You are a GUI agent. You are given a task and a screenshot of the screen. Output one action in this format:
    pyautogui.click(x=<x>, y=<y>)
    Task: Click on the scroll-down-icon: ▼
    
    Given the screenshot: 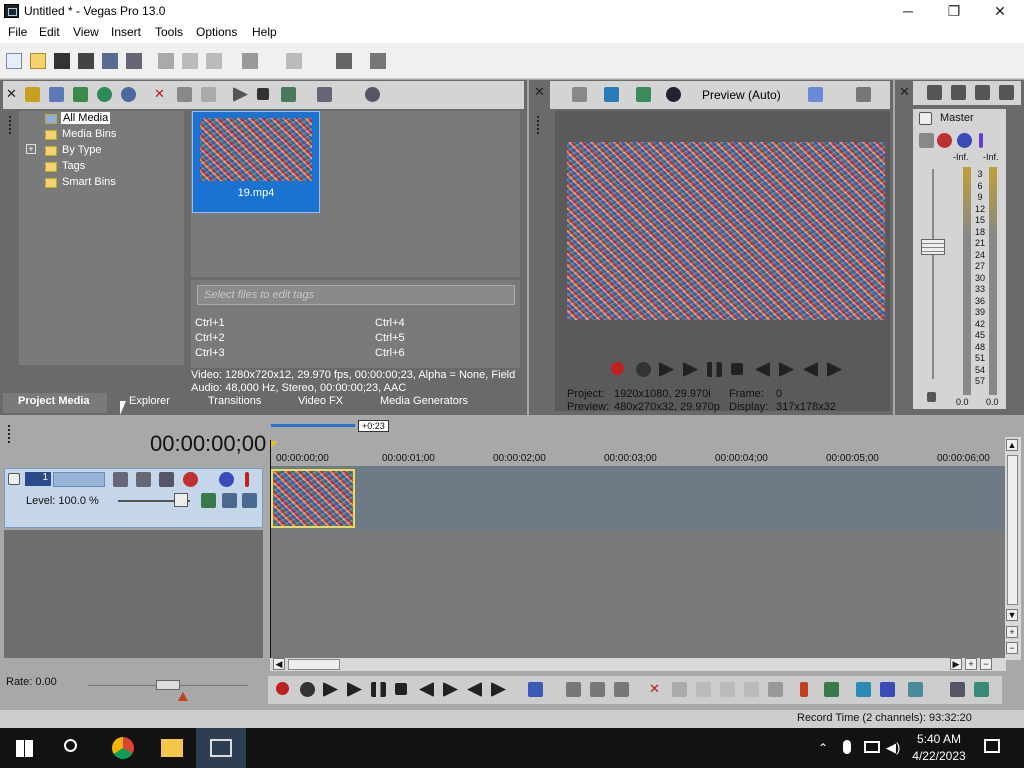 What is the action you would take?
    pyautogui.click(x=1012, y=615)
    